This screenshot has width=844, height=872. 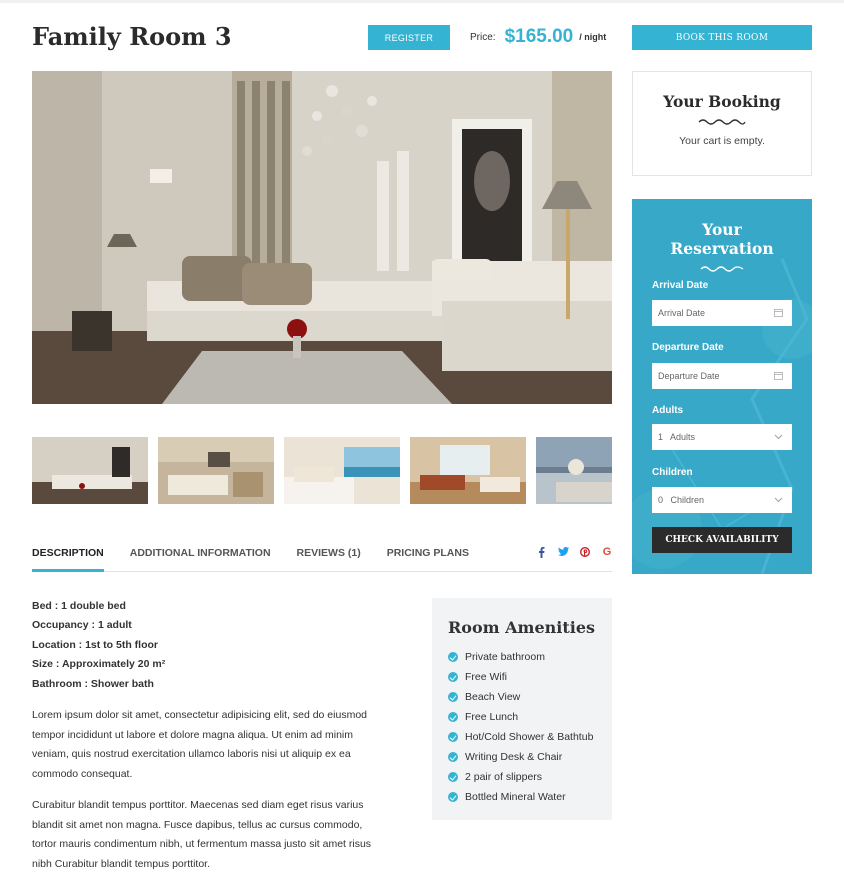 I want to click on social-share: G, so click(x=574, y=549).